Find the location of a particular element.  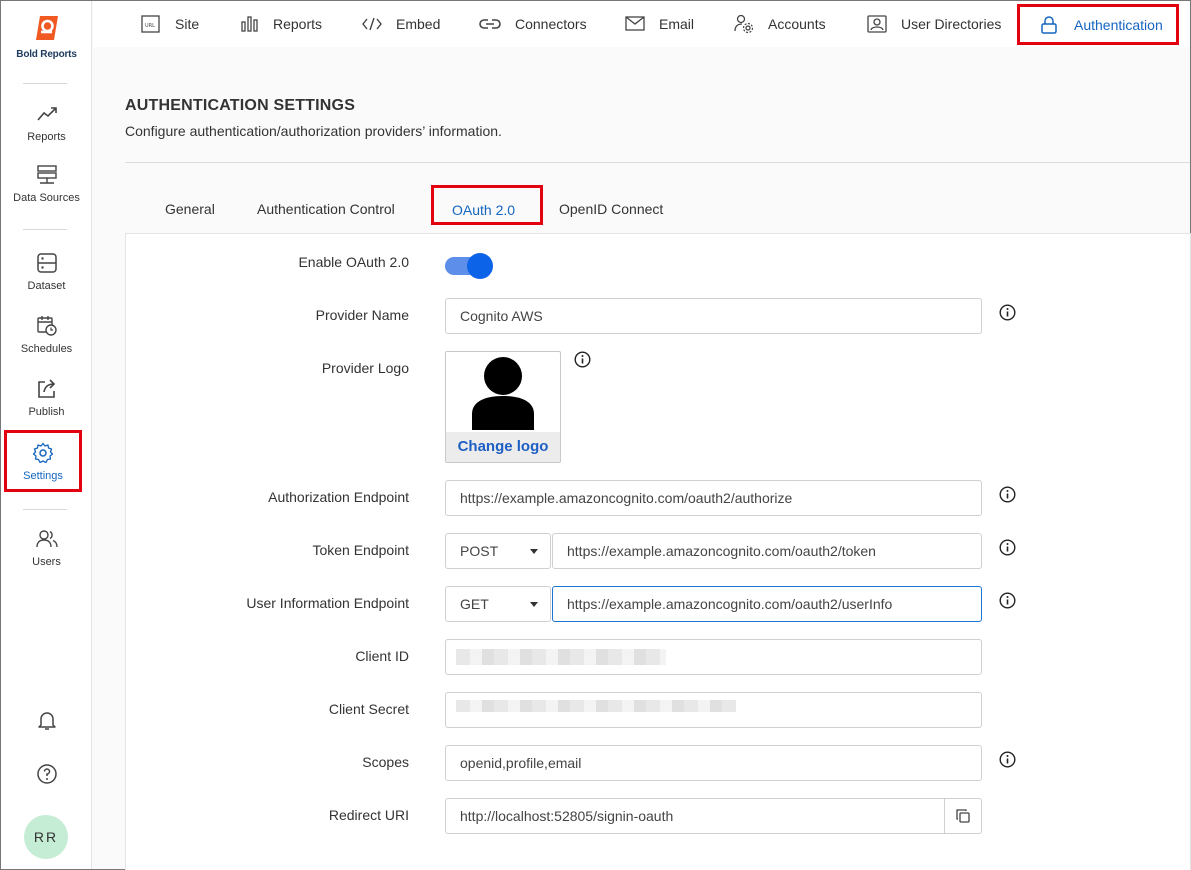

client-id-label: Client ID is located at coordinates (382, 656).